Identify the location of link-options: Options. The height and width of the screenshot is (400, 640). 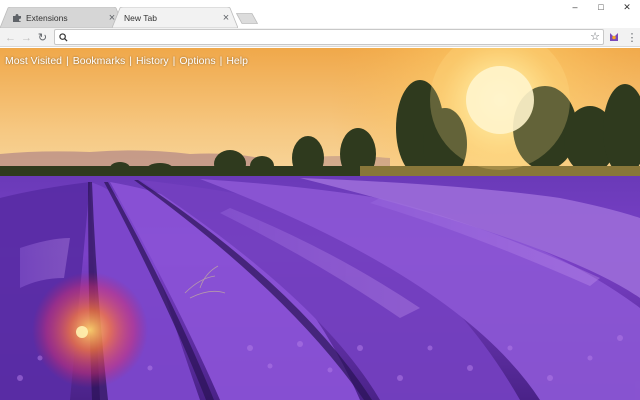
(197, 61).